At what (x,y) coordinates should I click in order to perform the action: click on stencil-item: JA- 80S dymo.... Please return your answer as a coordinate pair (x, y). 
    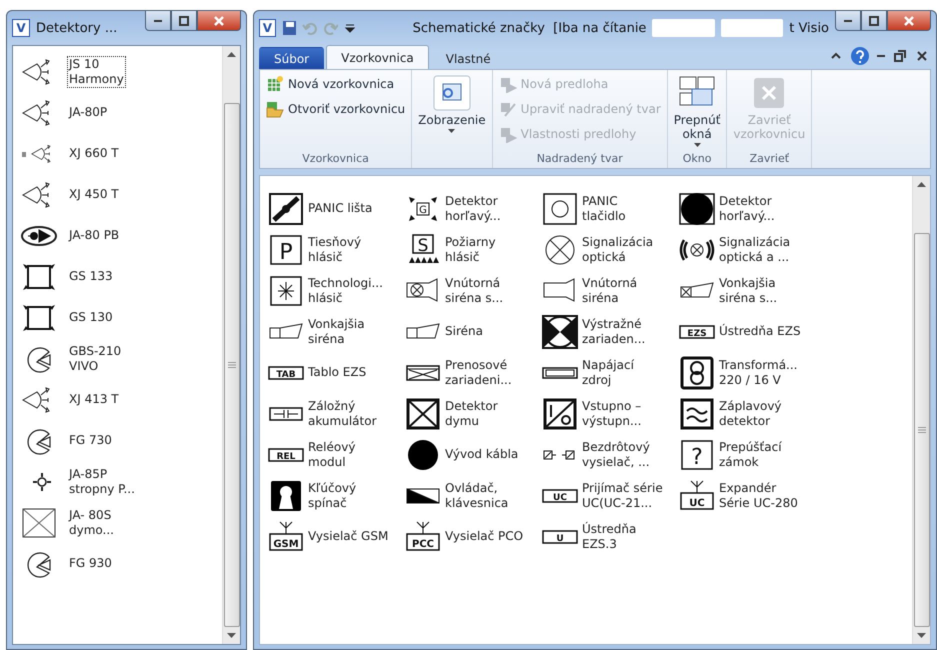
    Looking at the image, I should click on (91, 522).